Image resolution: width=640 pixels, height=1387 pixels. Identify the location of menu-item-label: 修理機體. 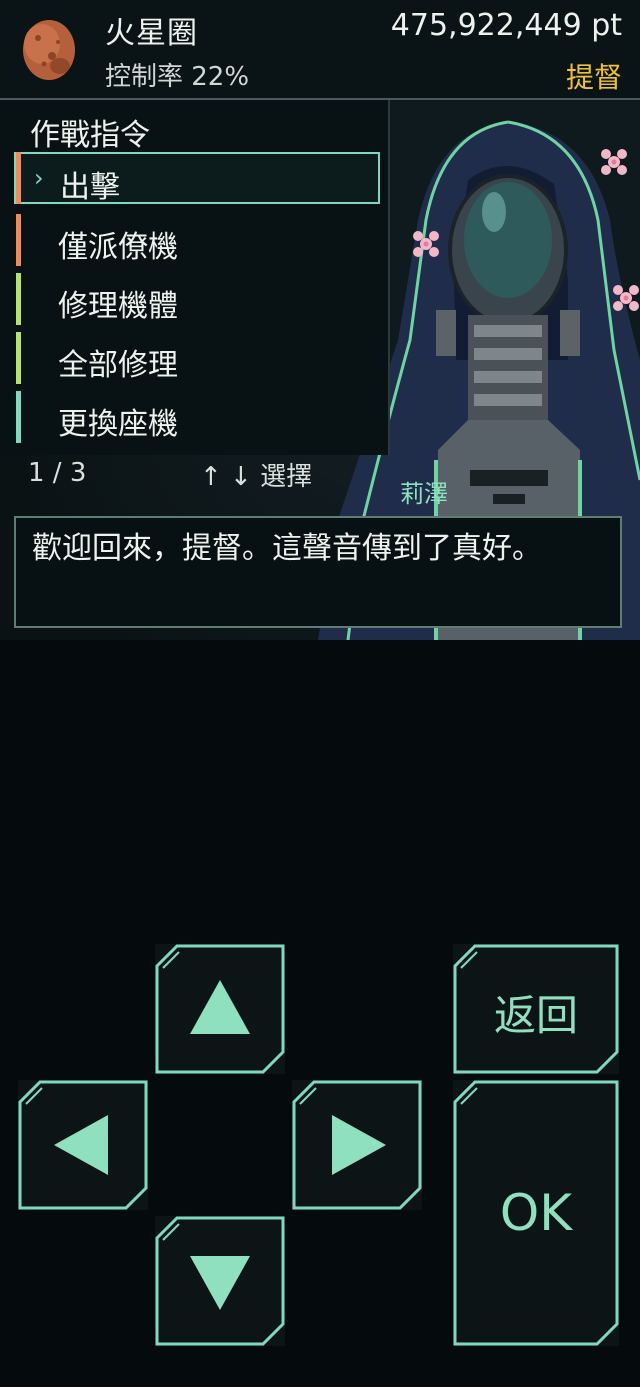
(118, 306).